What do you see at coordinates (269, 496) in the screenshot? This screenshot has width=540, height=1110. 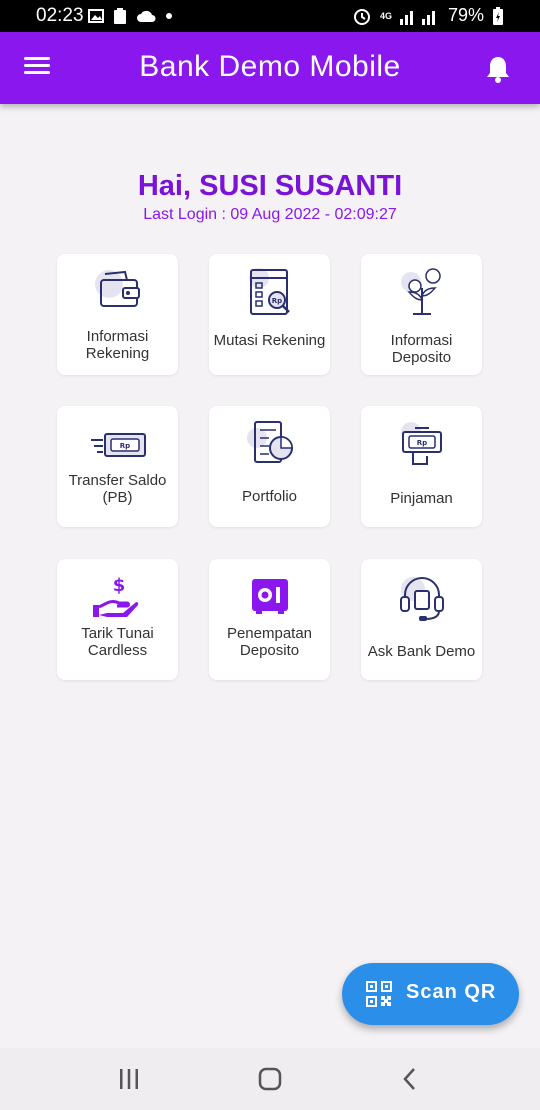 I see `tile-label: Portfolio` at bounding box center [269, 496].